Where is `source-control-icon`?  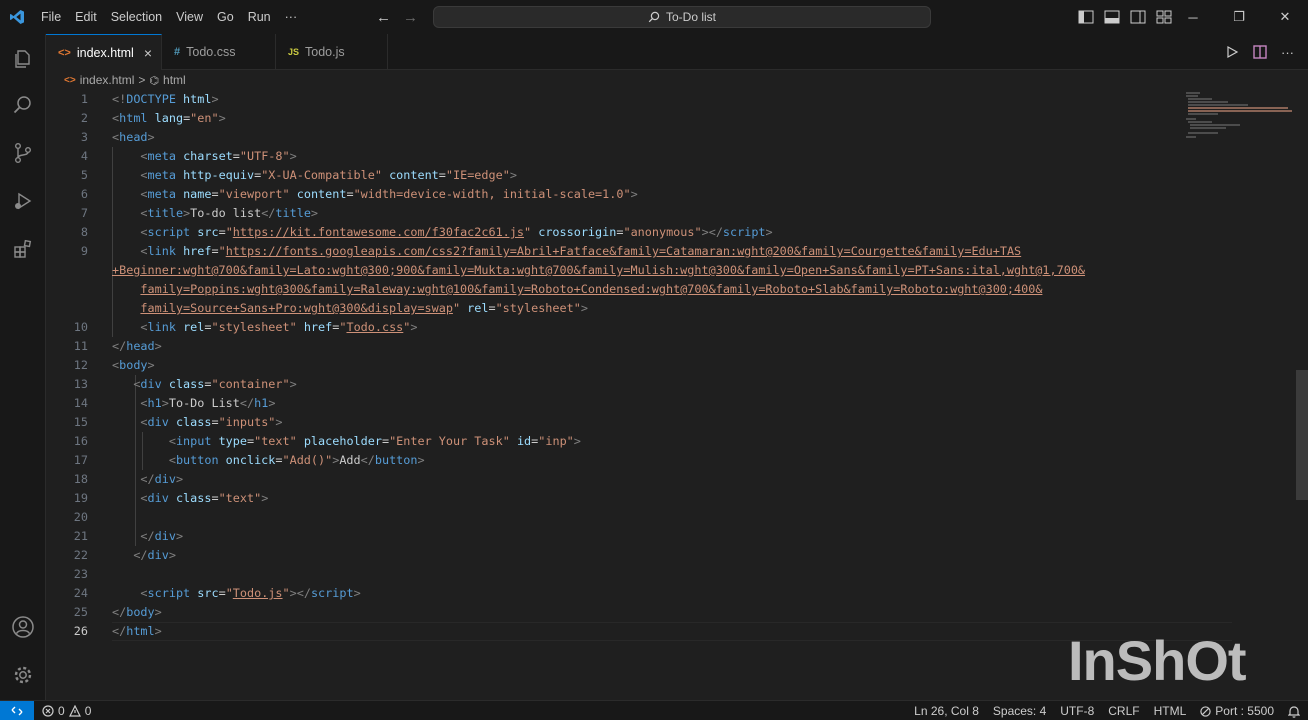 source-control-icon is located at coordinates (23, 153).